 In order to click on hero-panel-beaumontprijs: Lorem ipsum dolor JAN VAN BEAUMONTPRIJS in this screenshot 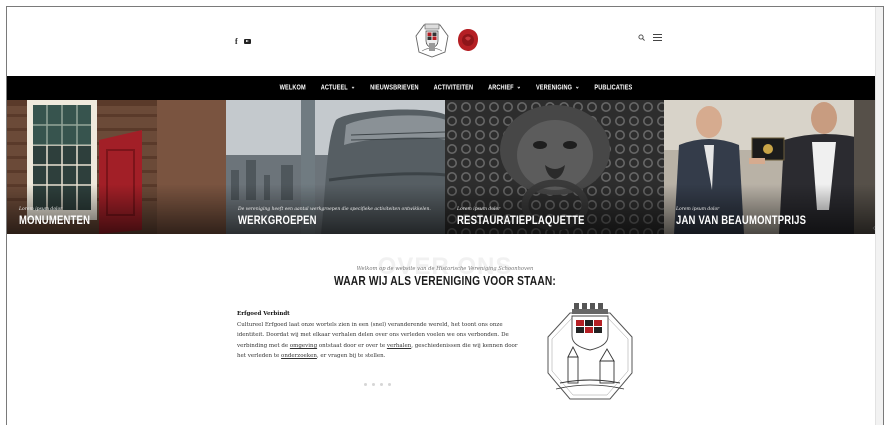, I will do `click(773, 167)`.